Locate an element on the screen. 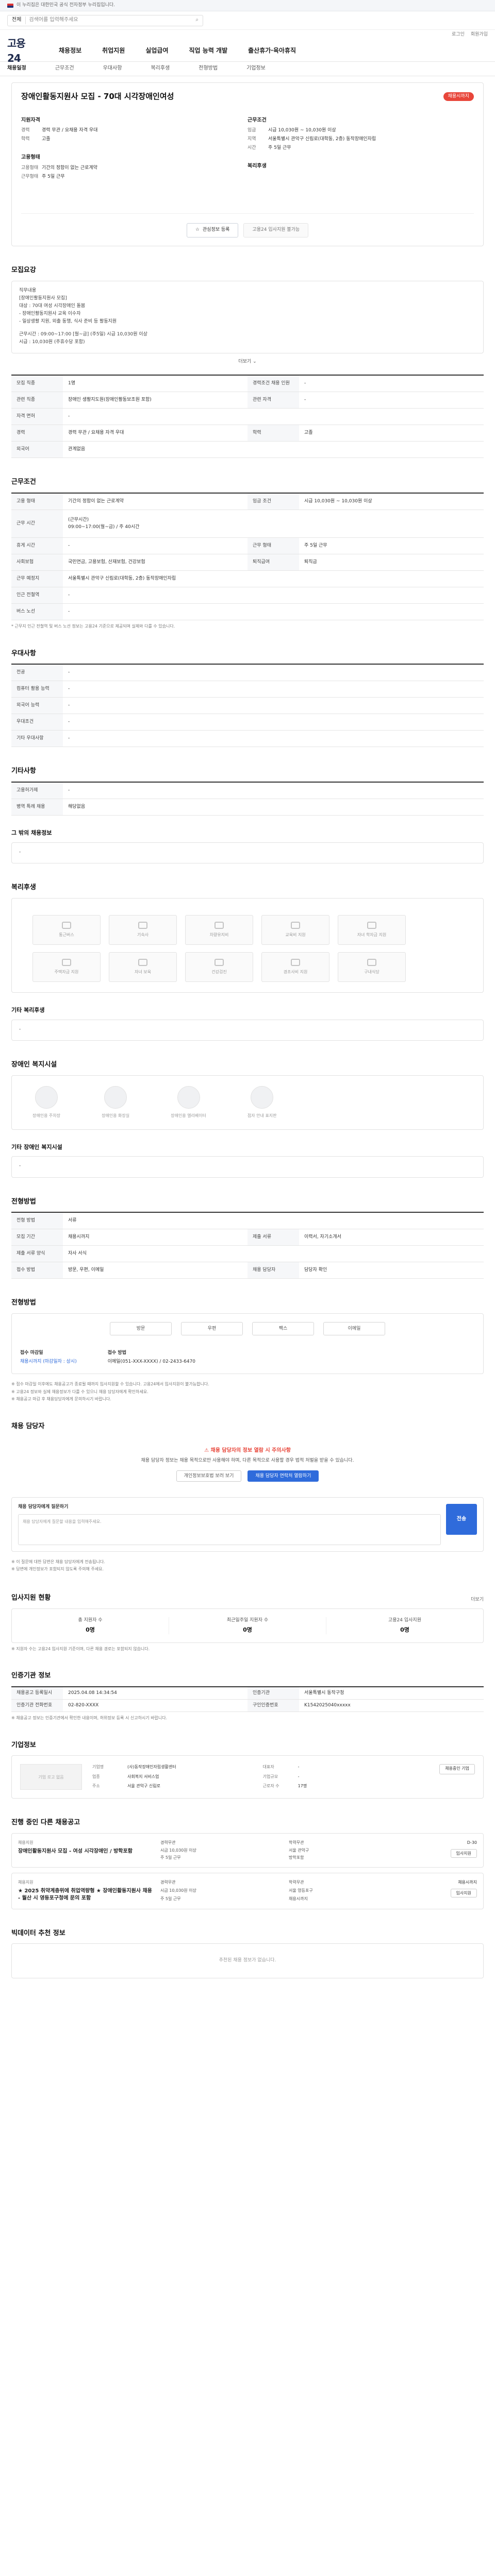 The image size is (495, 2576). table-row: 병역 특례 채용 해당없음 is located at coordinates (247, 807).